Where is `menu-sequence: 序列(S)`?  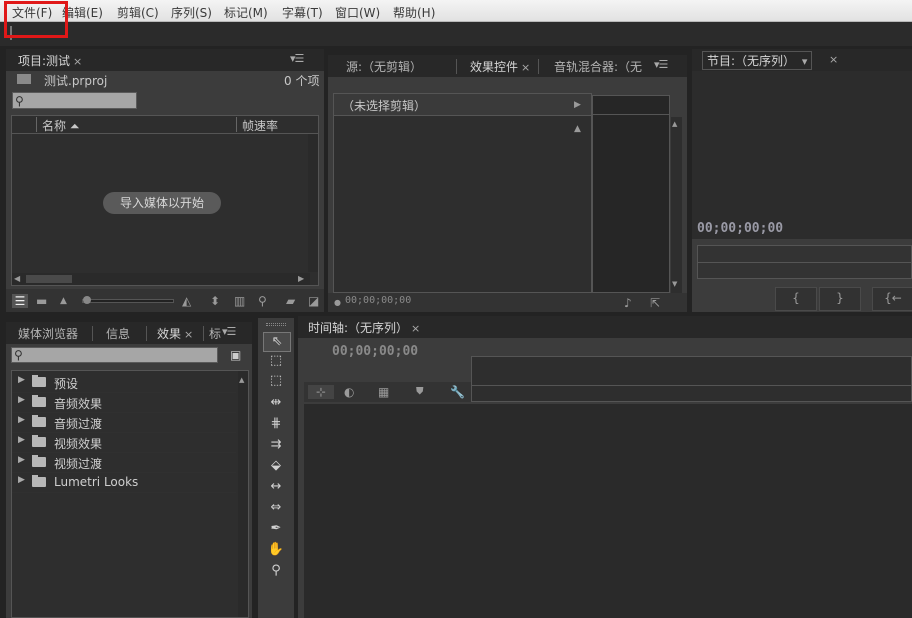
menu-sequence: 序列(S) is located at coordinates (191, 12).